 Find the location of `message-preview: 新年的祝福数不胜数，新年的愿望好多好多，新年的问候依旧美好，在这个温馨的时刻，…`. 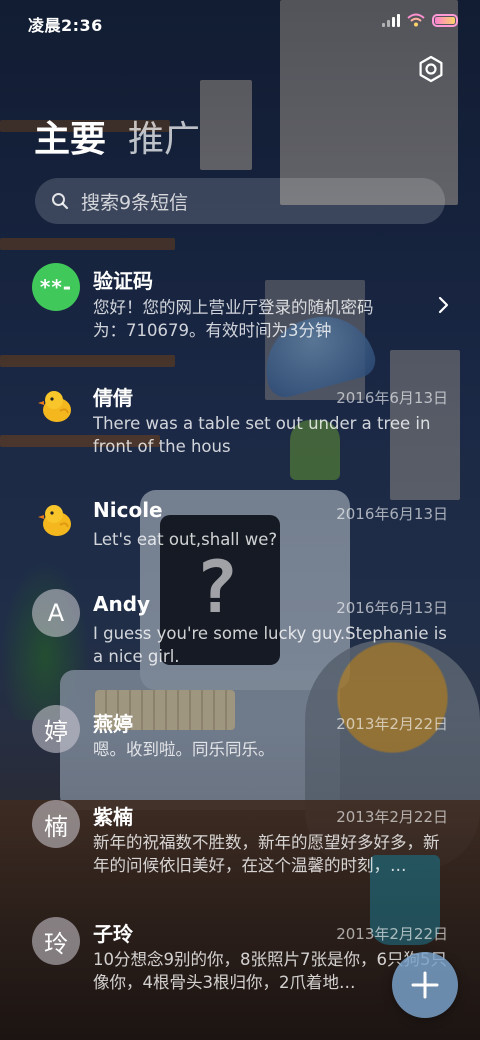

message-preview: 新年的祝福数不胜数，新年的愿望好多好多，新年的问候依旧美好，在这个温馨的时刻，… is located at coordinates (266, 854).